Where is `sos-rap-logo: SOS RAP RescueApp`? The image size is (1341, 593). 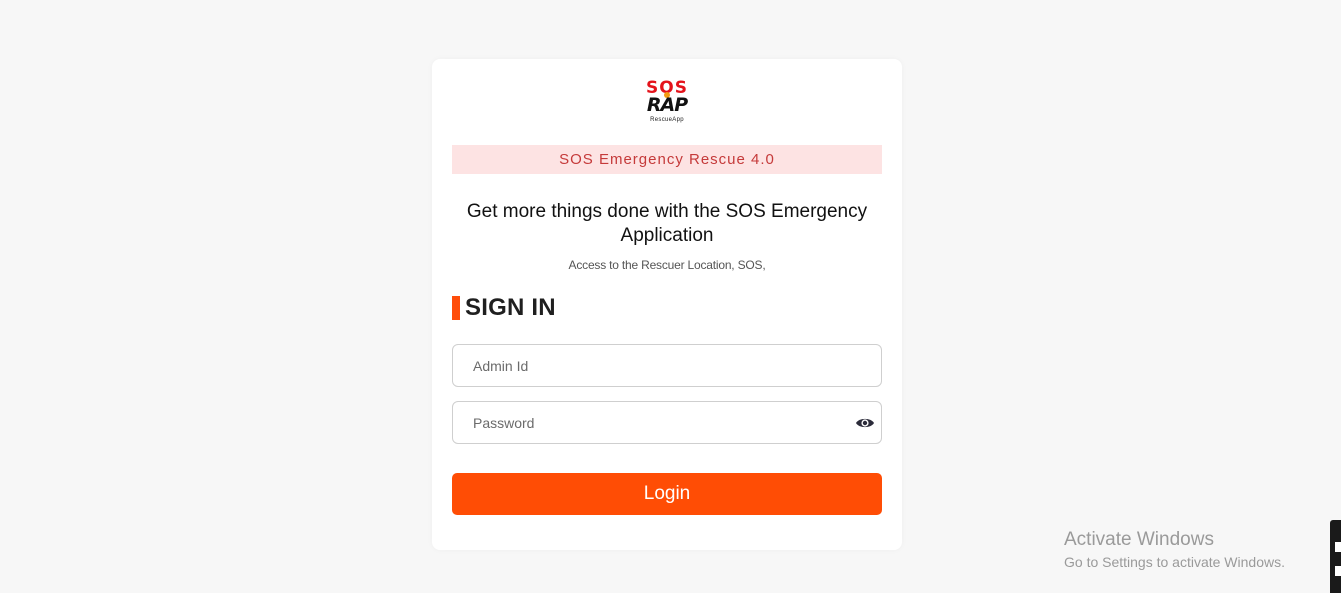
sos-rap-logo: SOS RAP RescueApp is located at coordinates (667, 103).